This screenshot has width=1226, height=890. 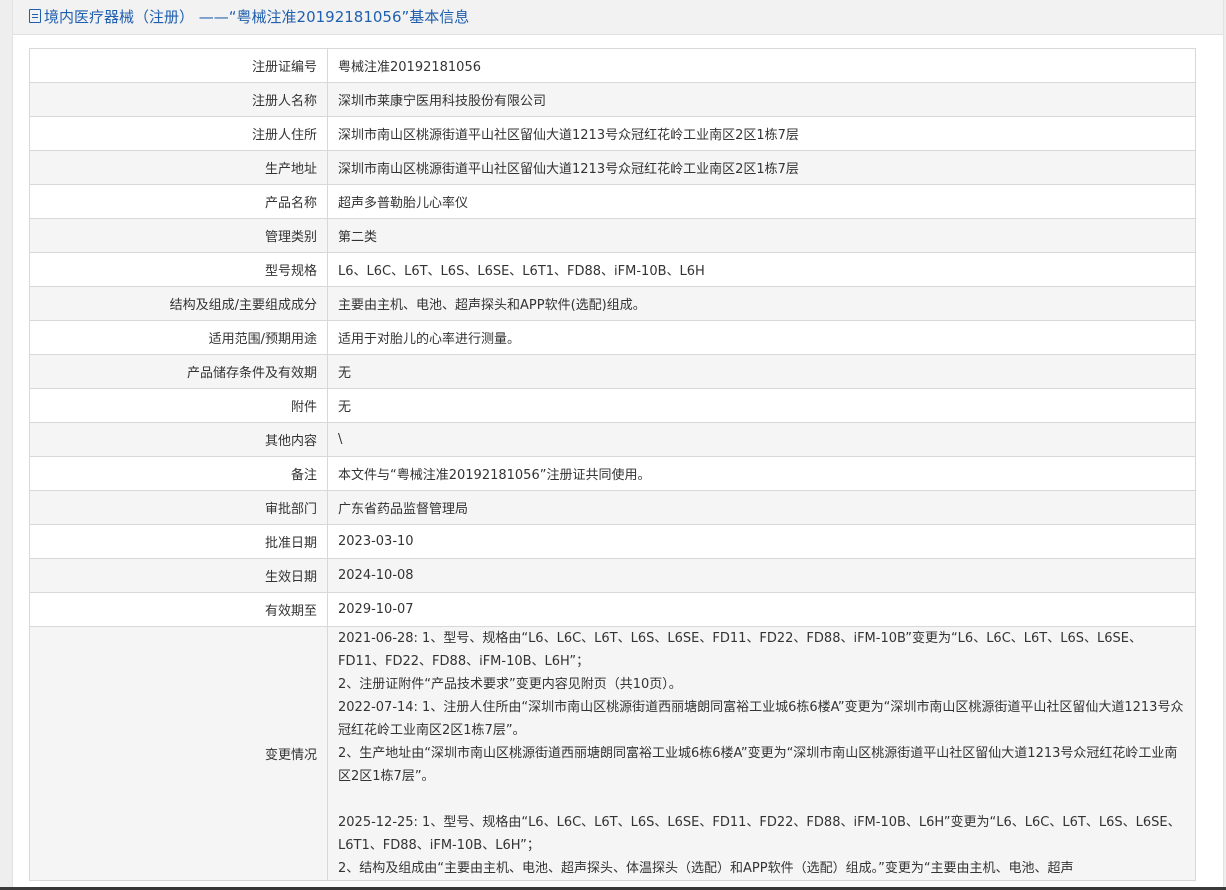 What do you see at coordinates (178, 371) in the screenshot?
I see `field-label: 产品储存条件及有效期` at bounding box center [178, 371].